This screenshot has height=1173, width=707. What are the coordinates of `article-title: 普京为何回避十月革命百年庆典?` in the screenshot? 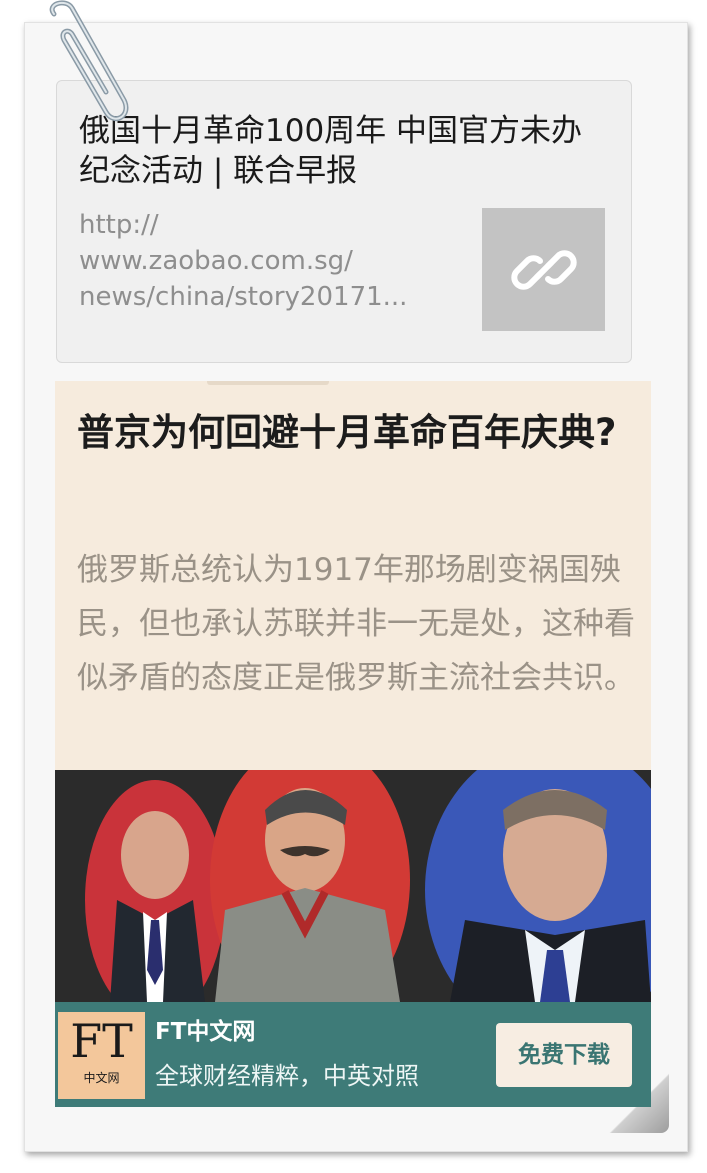 It's located at (347, 432).